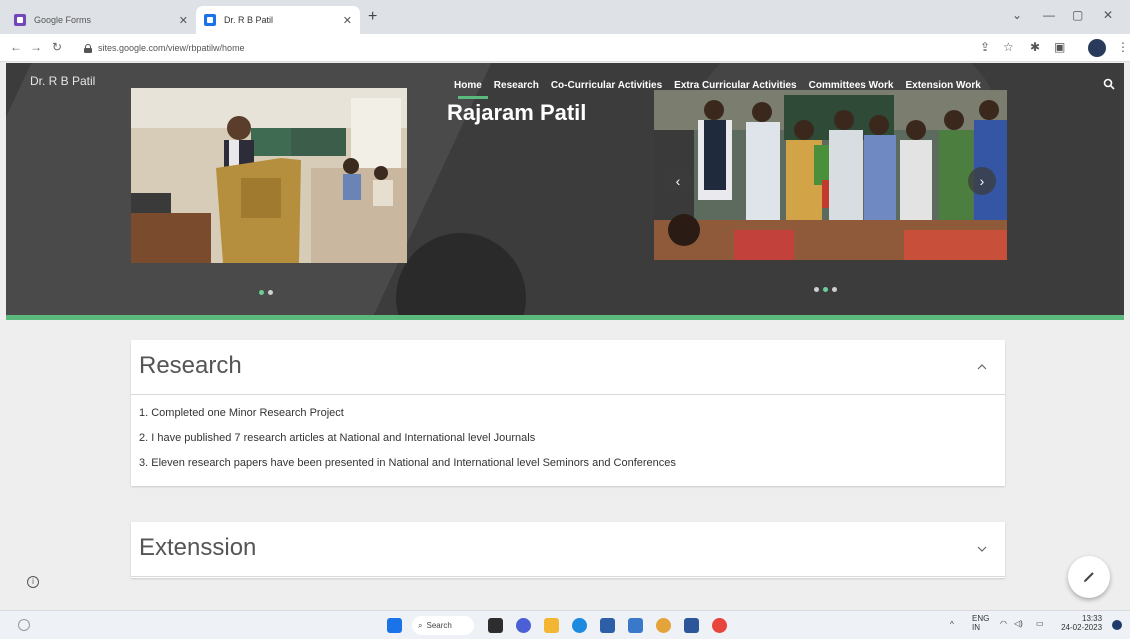  I want to click on language-indicator: ENG IN, so click(980, 623).